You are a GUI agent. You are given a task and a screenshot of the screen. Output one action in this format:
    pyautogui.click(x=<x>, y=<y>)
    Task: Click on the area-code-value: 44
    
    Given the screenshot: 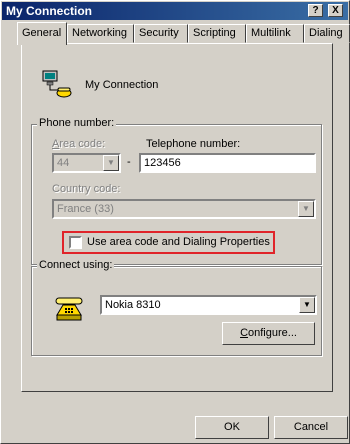 What is the action you would take?
    pyautogui.click(x=63, y=163)
    